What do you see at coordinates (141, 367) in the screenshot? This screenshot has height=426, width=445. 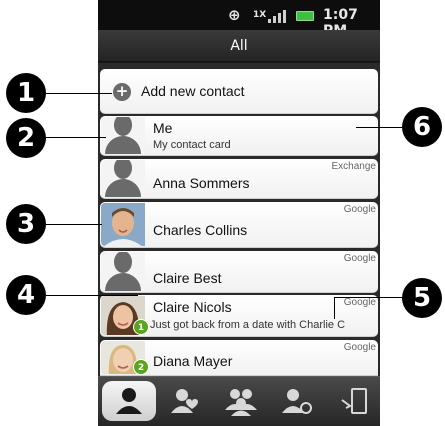 I see `unread-update-badge: 2` at bounding box center [141, 367].